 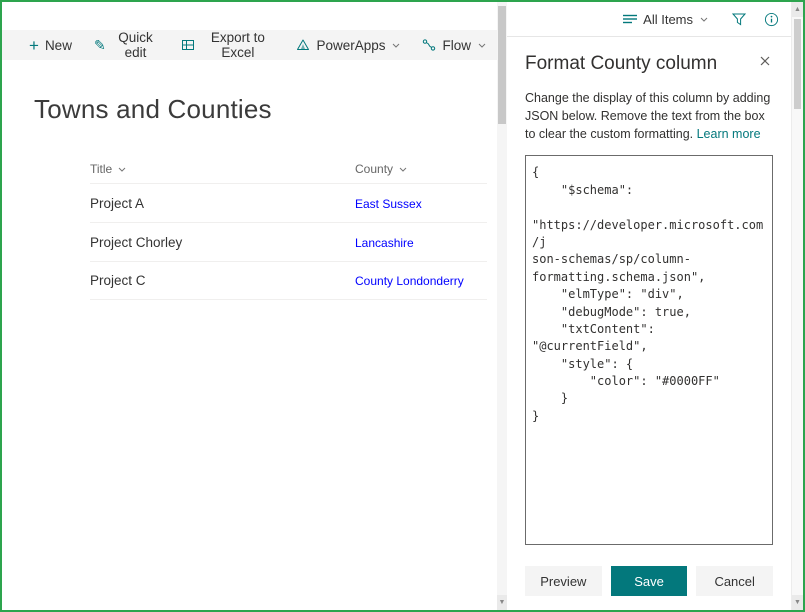 What do you see at coordinates (288, 202) in the screenshot?
I see `table-row: Project A East Sussex` at bounding box center [288, 202].